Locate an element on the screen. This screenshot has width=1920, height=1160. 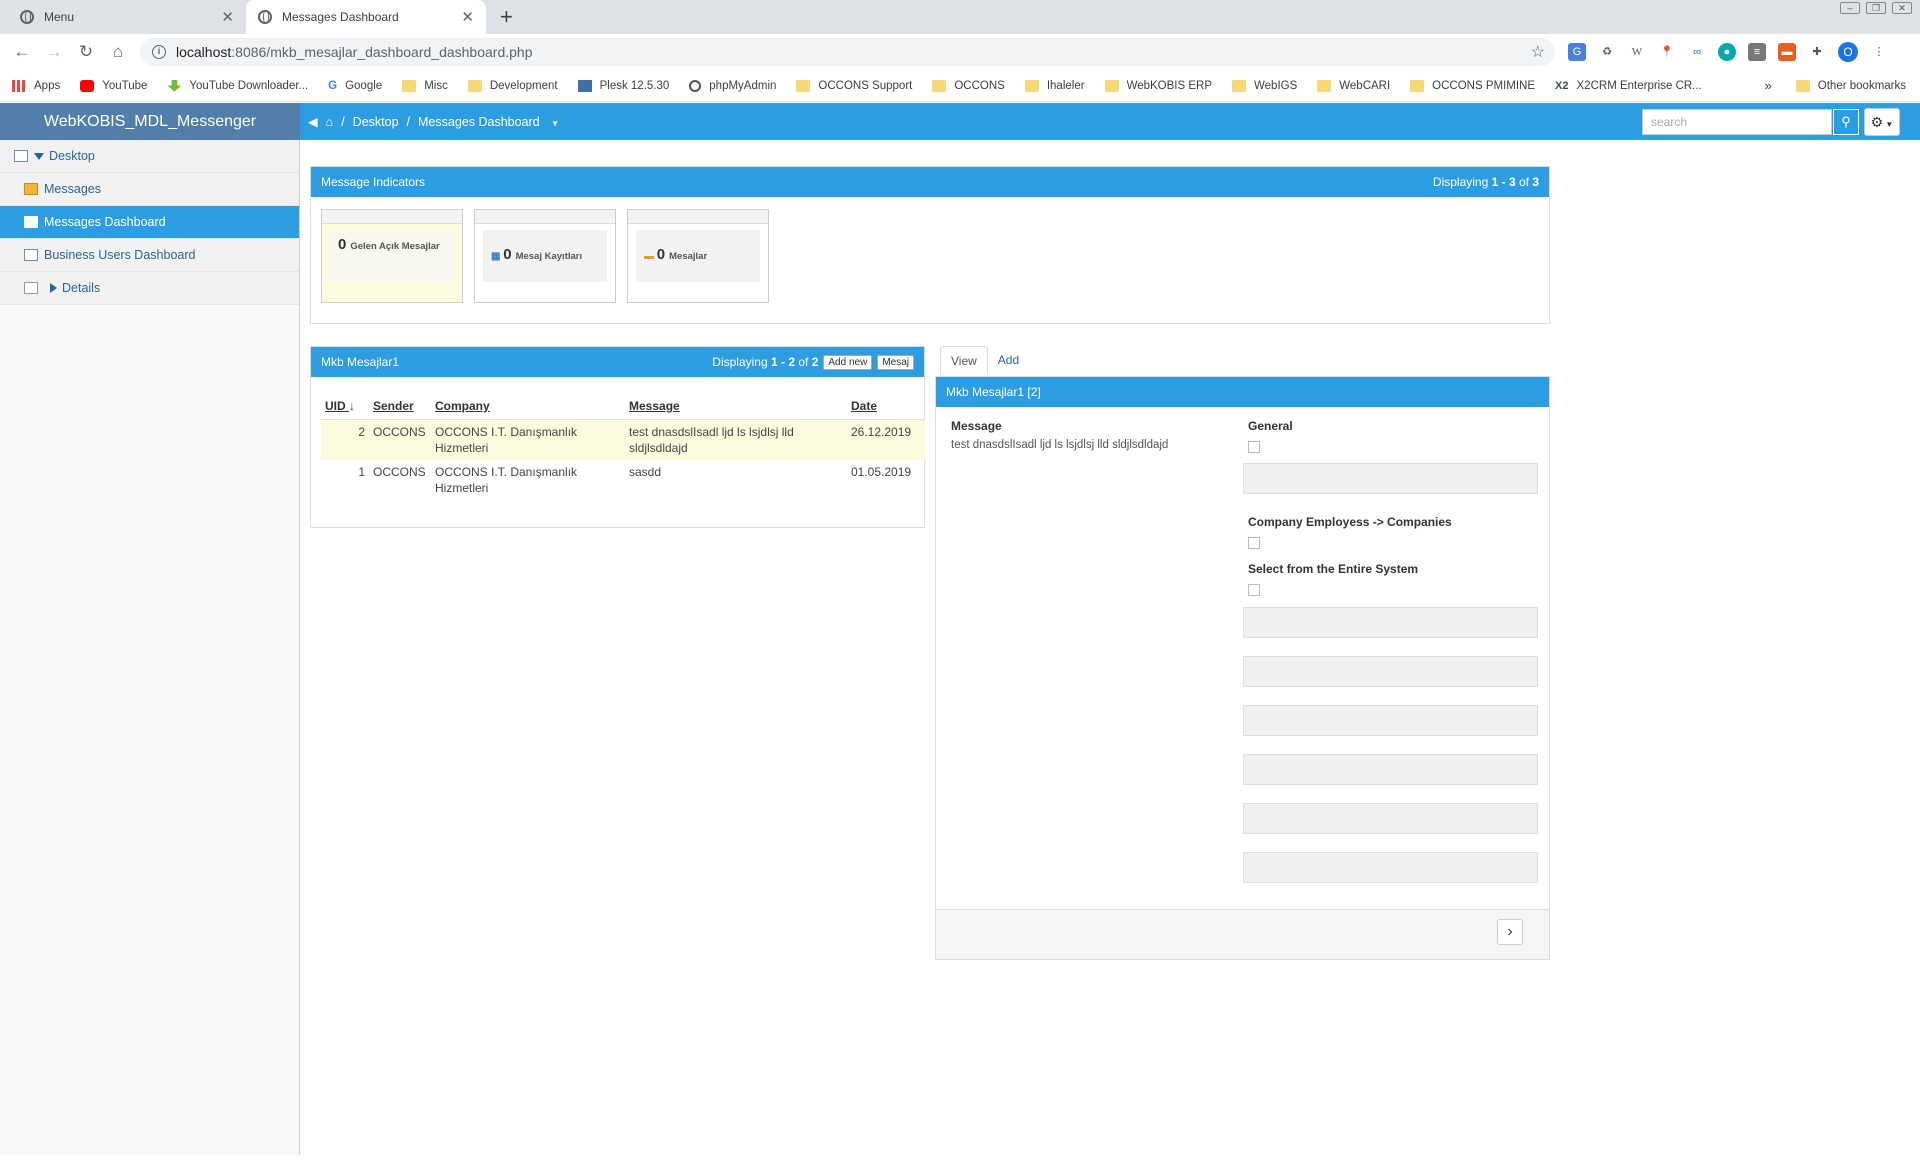
bookmark-development: Development is located at coordinates (512, 85).